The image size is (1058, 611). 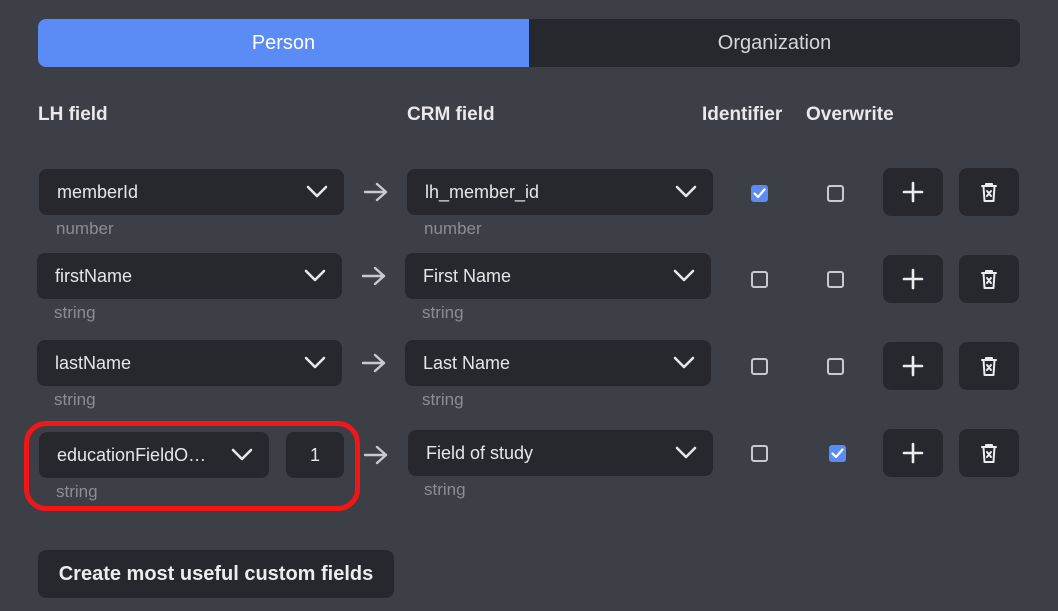 I want to click on create-custom-fields-button: Create most useful custom fields, so click(x=216, y=574).